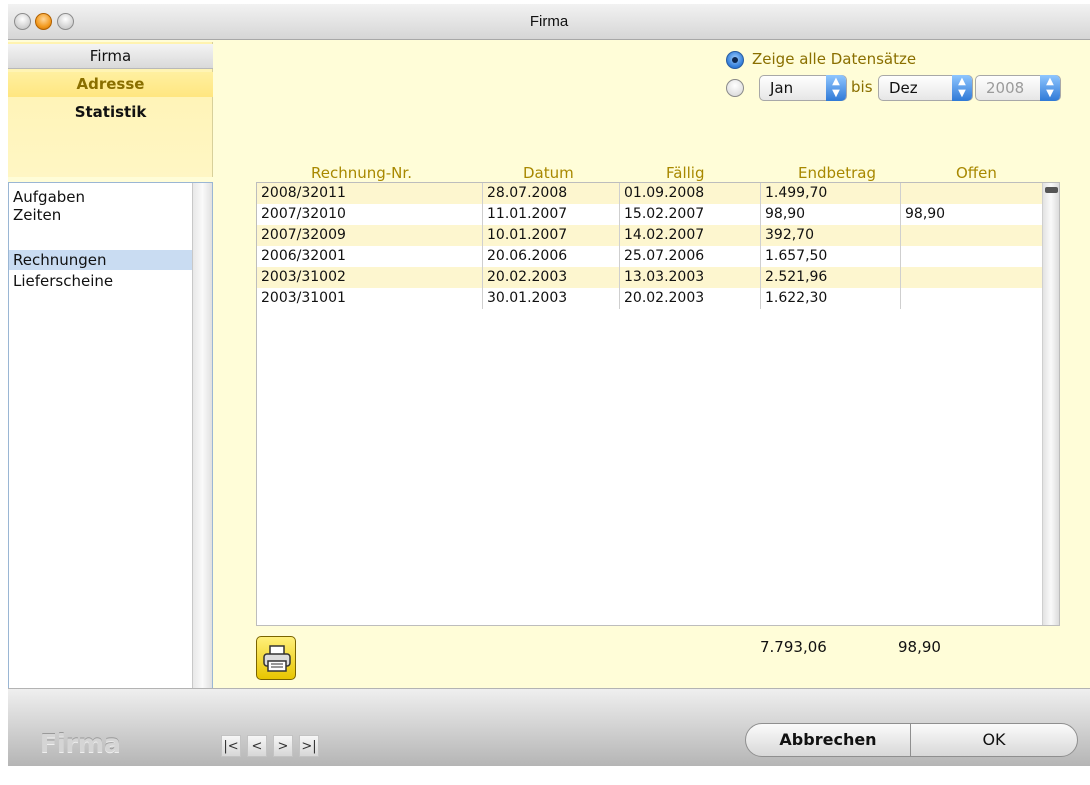 The width and height of the screenshot is (1090, 785). I want to click on year-select: 2008 ▲ ▼, so click(1018, 88).